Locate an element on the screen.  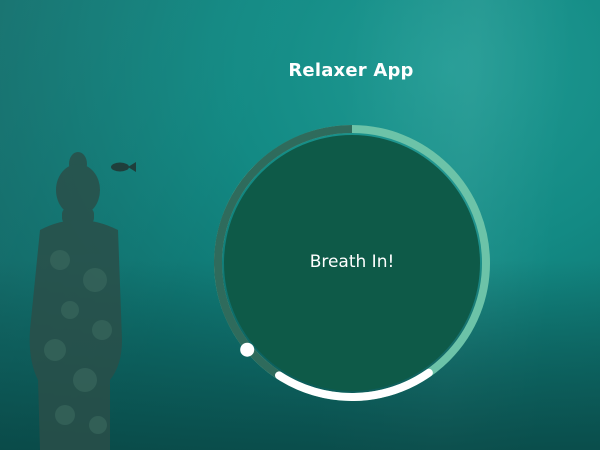
fish-image is located at coordinates (123, 167).